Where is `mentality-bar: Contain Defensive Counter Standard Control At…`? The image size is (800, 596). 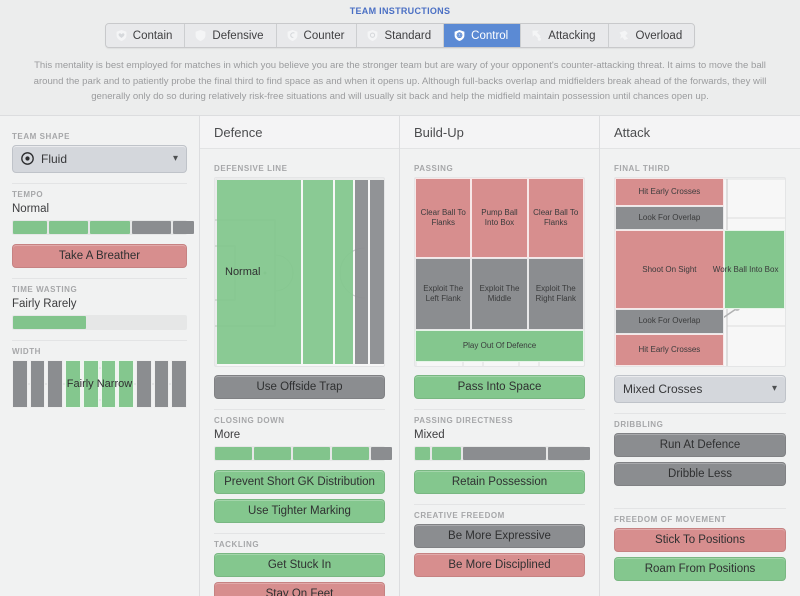
mentality-bar: Contain Defensive Counter Standard Control At… is located at coordinates (400, 35).